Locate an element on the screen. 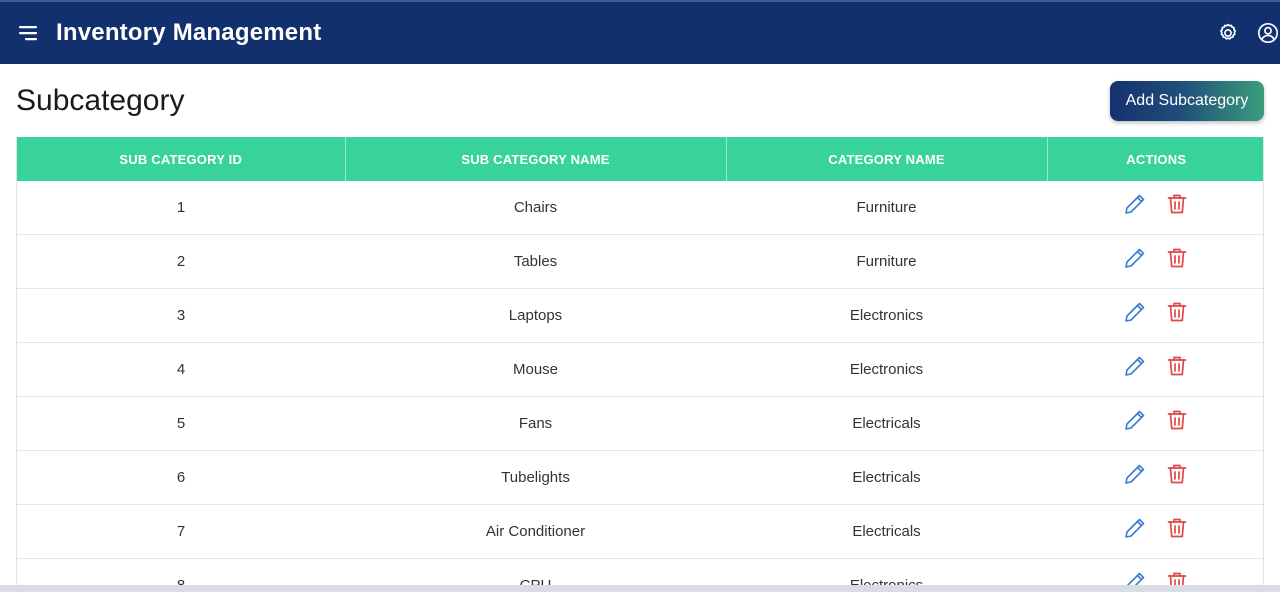 Image resolution: width=1280 pixels, height=592 pixels. cell-sub-category-id: 1 is located at coordinates (181, 208).